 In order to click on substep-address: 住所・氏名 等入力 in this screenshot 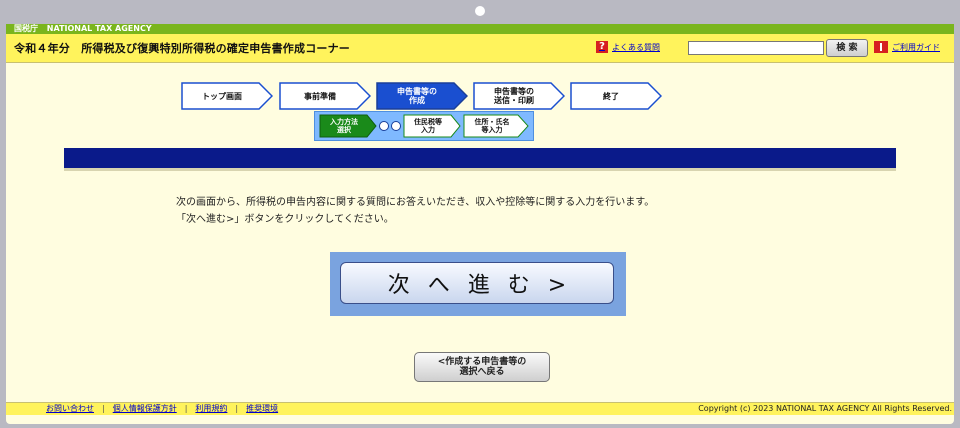, I will do `click(496, 126)`.